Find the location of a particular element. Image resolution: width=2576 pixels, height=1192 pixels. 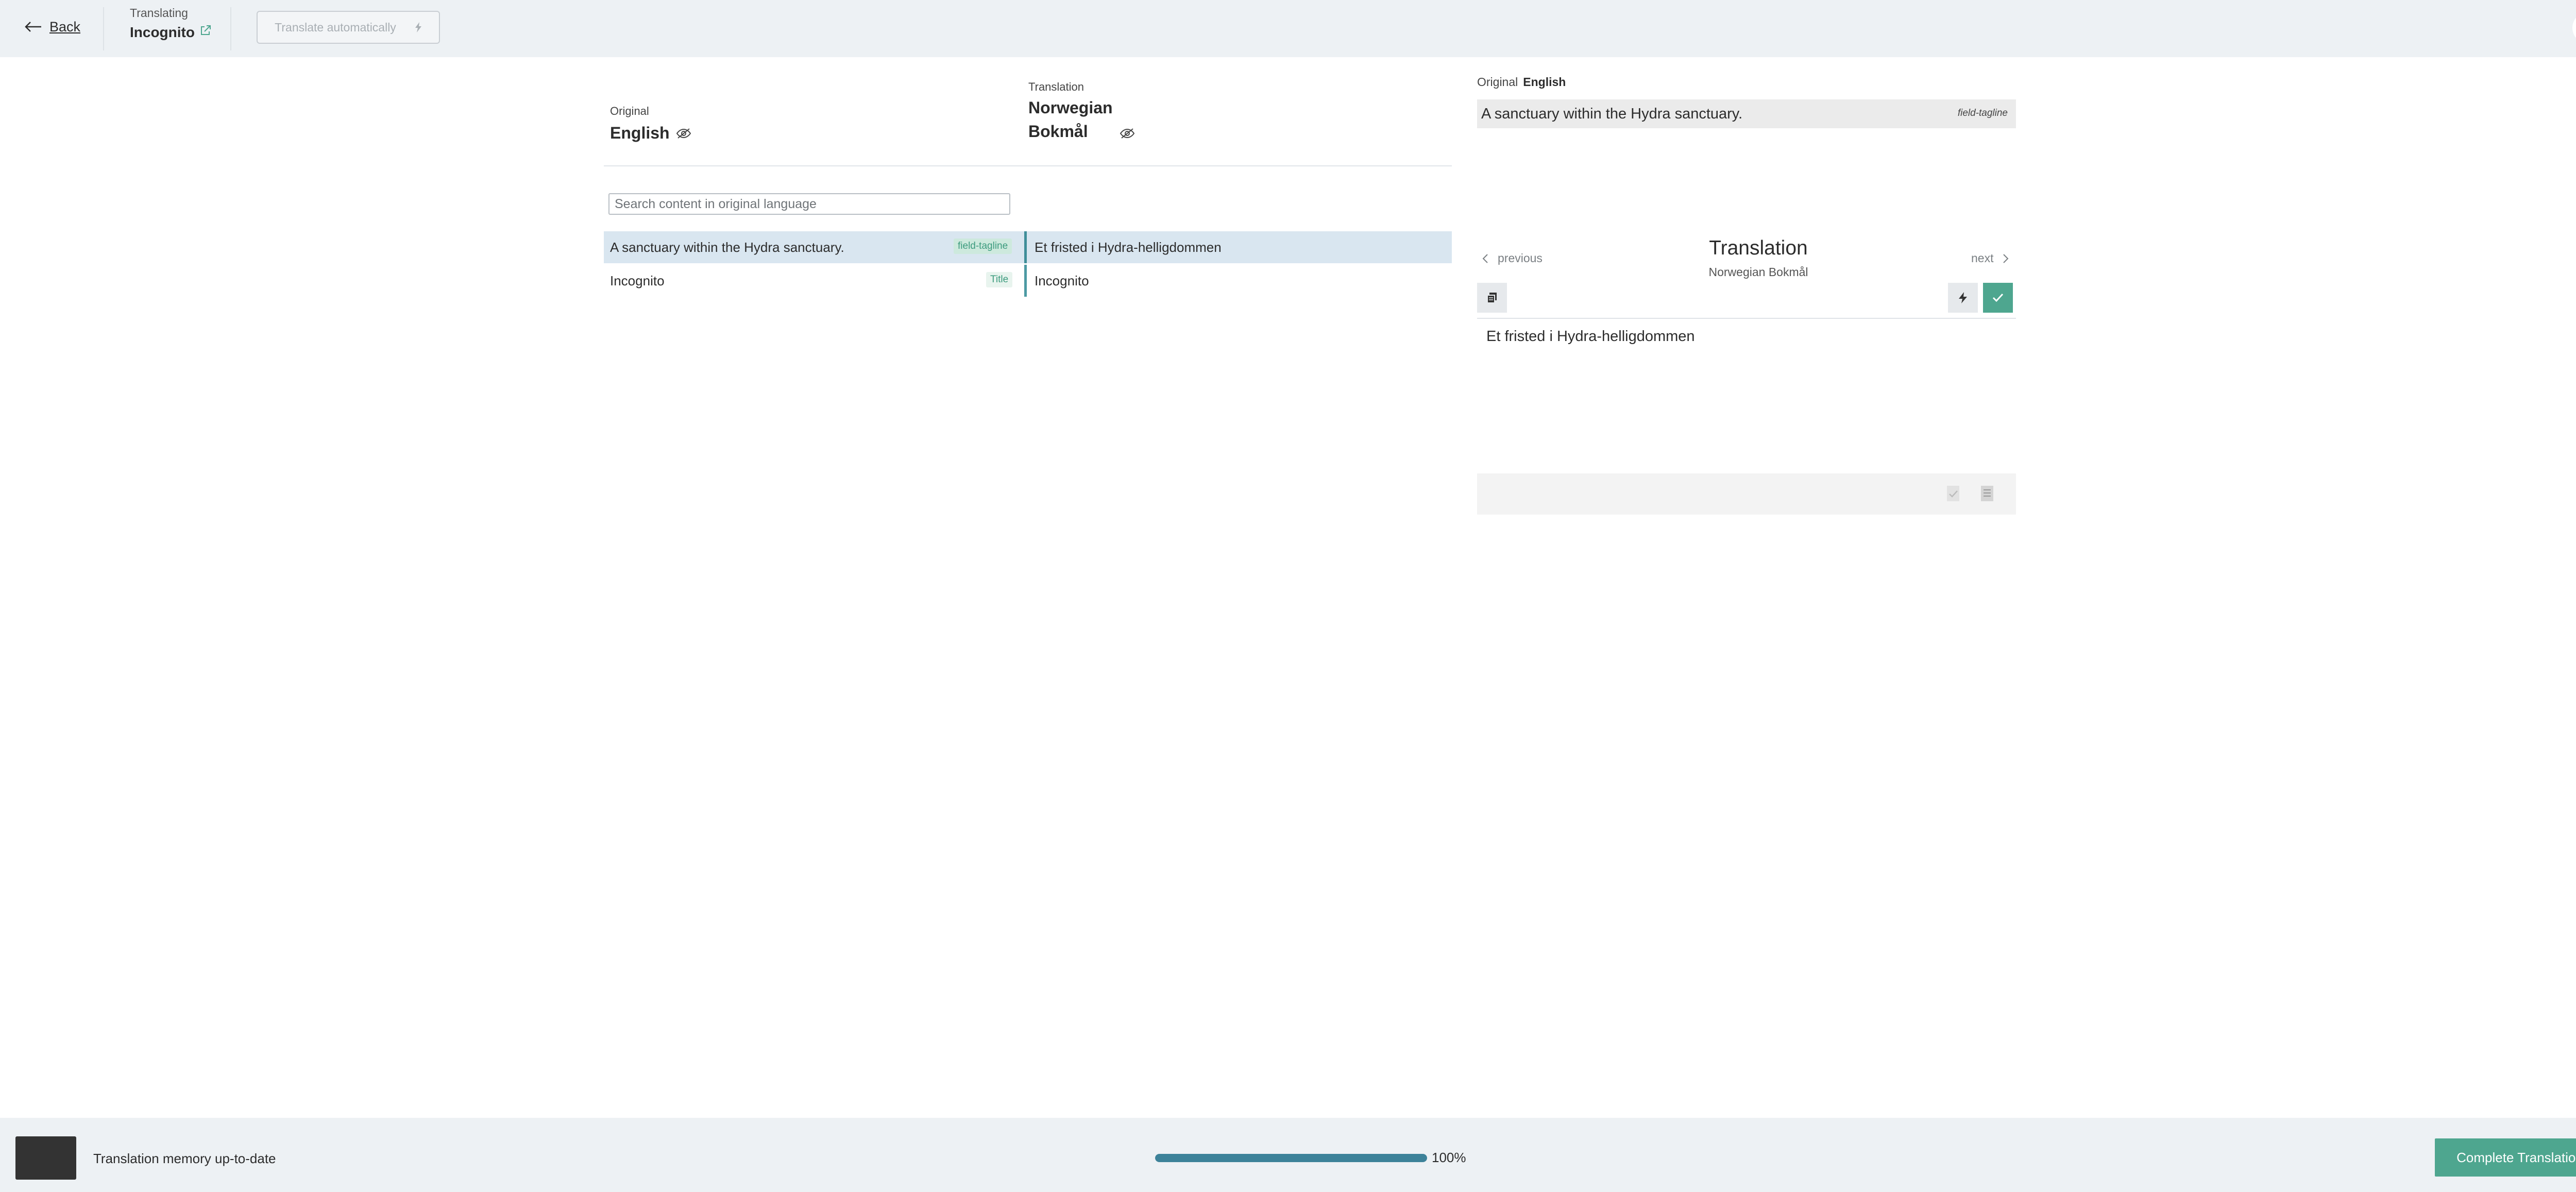

translation-column-header: Translation Norwegian Bokmål is located at coordinates (1070, 112).